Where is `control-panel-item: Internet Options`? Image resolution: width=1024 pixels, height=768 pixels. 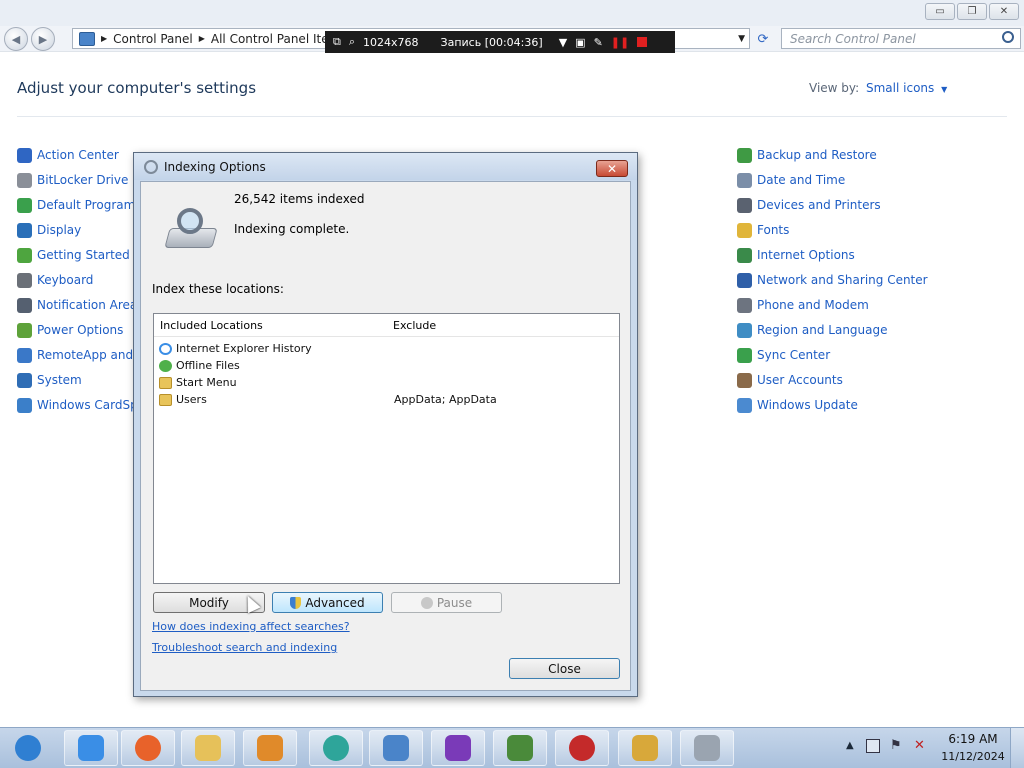 control-panel-item: Internet Options is located at coordinates (796, 255).